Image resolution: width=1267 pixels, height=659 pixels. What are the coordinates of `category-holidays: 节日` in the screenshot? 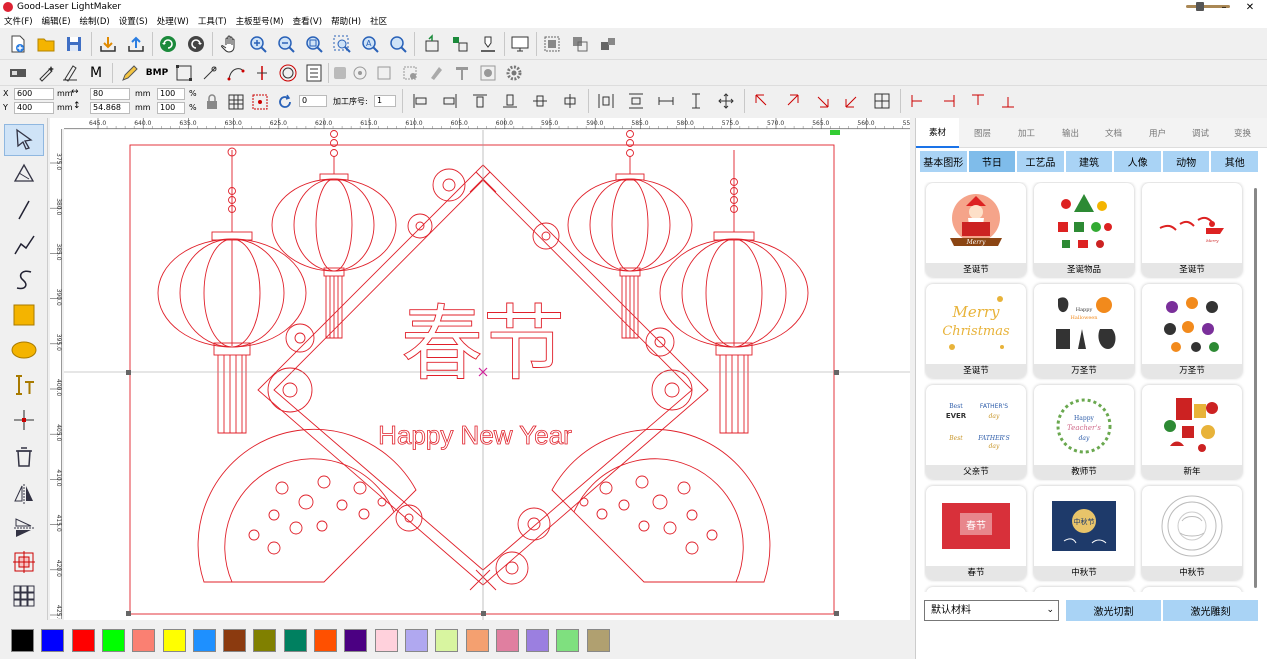 It's located at (992, 161).